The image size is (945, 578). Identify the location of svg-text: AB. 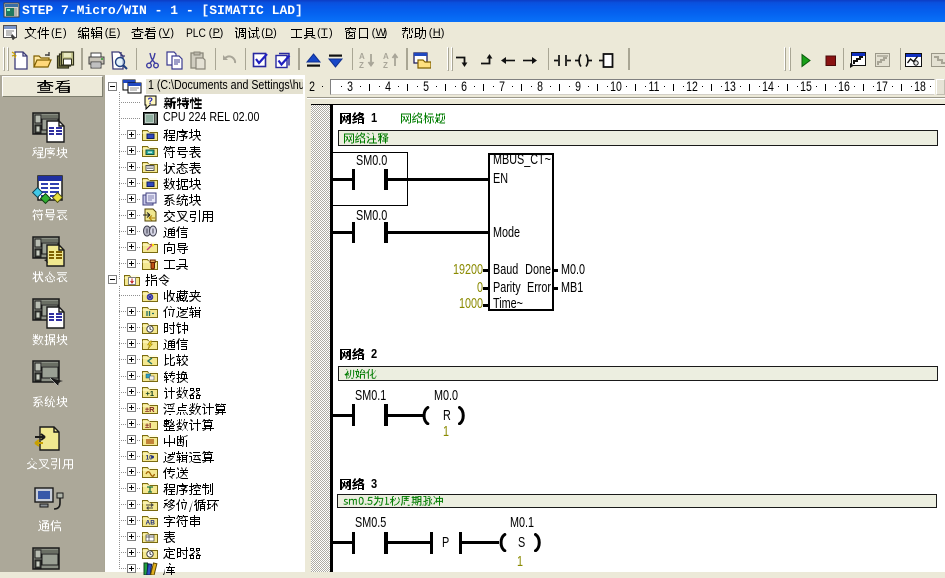
(151, 522).